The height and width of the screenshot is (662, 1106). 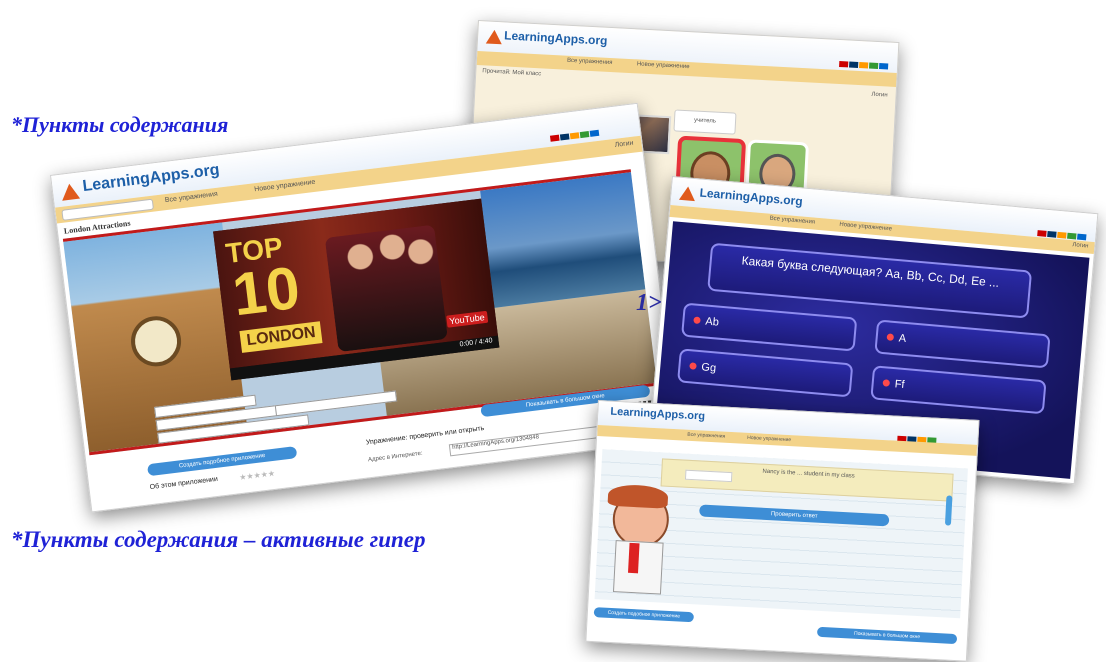 I want to click on label-card: учитель, so click(x=705, y=122).